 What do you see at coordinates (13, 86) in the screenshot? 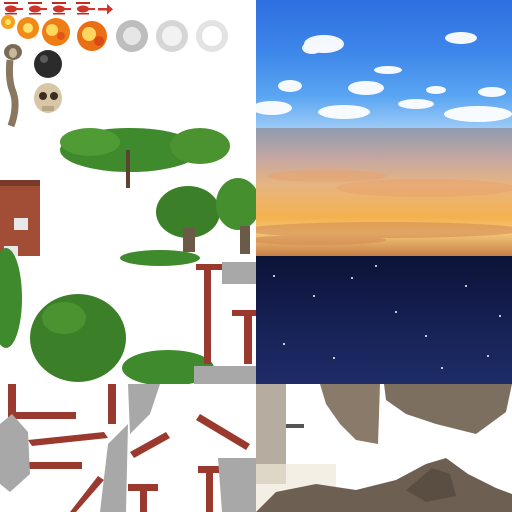
I see `cobra-sprite` at bounding box center [13, 86].